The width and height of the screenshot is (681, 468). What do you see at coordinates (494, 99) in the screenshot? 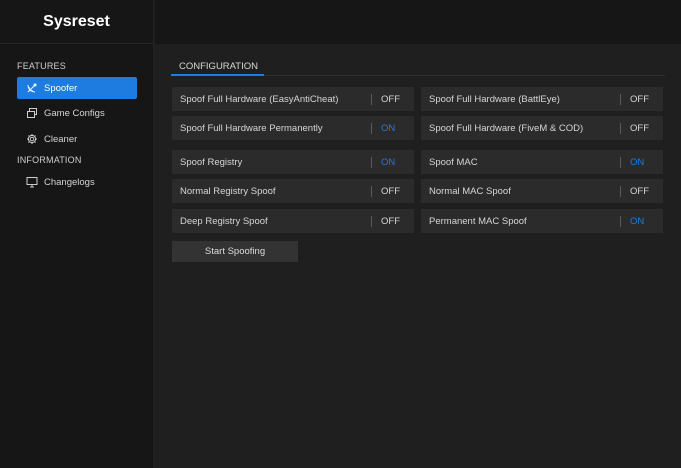
I see `option-label: Spoof Full Hardware (BattlEye)` at bounding box center [494, 99].